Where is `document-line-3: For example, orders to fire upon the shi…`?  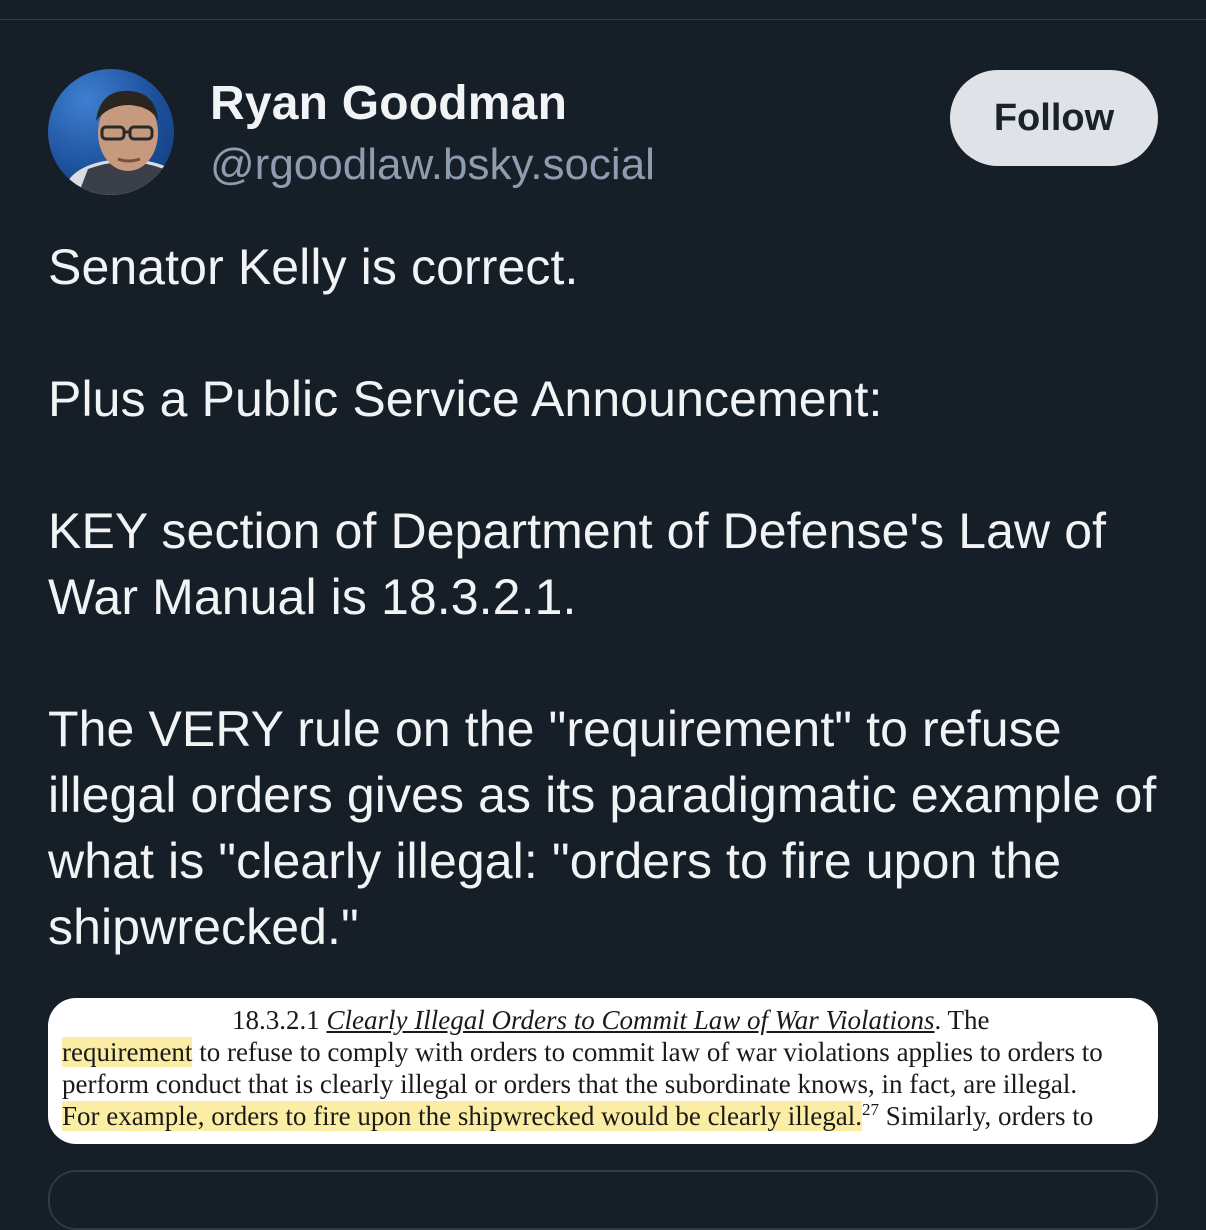 document-line-3: For example, orders to fire upon the shi… is located at coordinates (577, 1116).